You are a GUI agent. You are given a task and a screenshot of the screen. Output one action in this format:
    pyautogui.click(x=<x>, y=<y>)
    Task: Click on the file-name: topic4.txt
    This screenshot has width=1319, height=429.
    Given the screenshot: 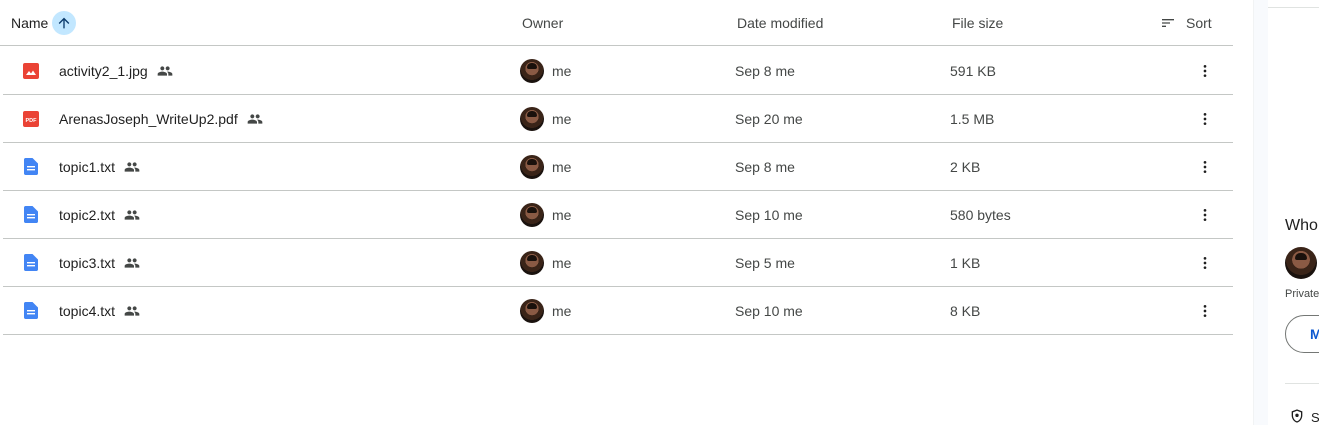 What is the action you would take?
    pyautogui.click(x=99, y=310)
    